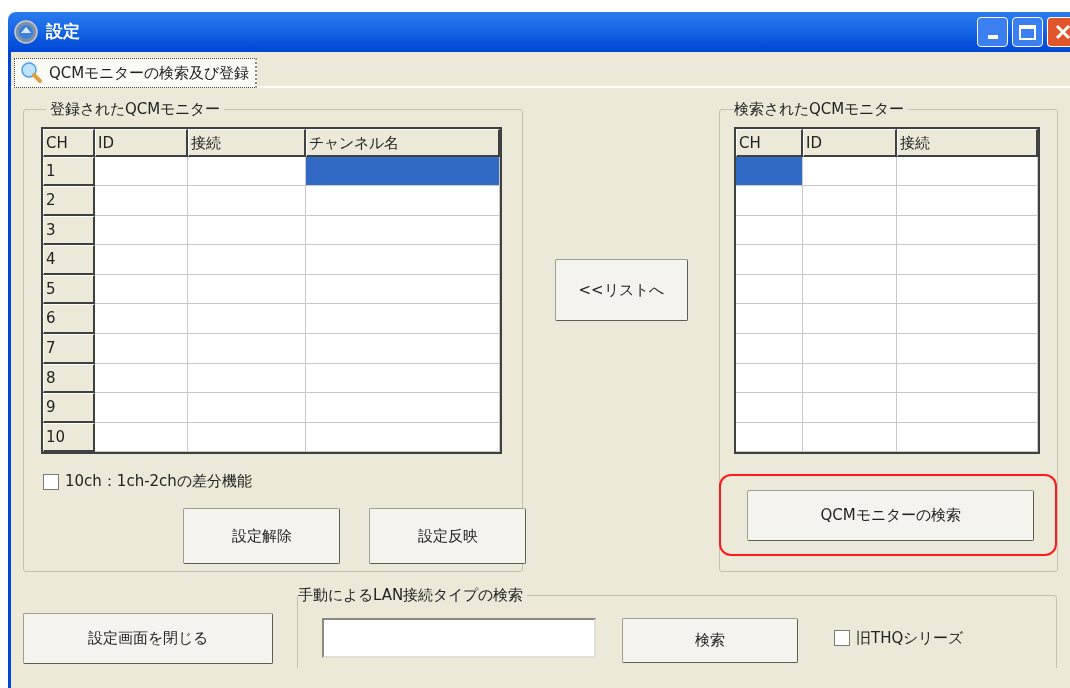 The width and height of the screenshot is (1070, 688). What do you see at coordinates (69, 289) in the screenshot?
I see `row-header: 5` at bounding box center [69, 289].